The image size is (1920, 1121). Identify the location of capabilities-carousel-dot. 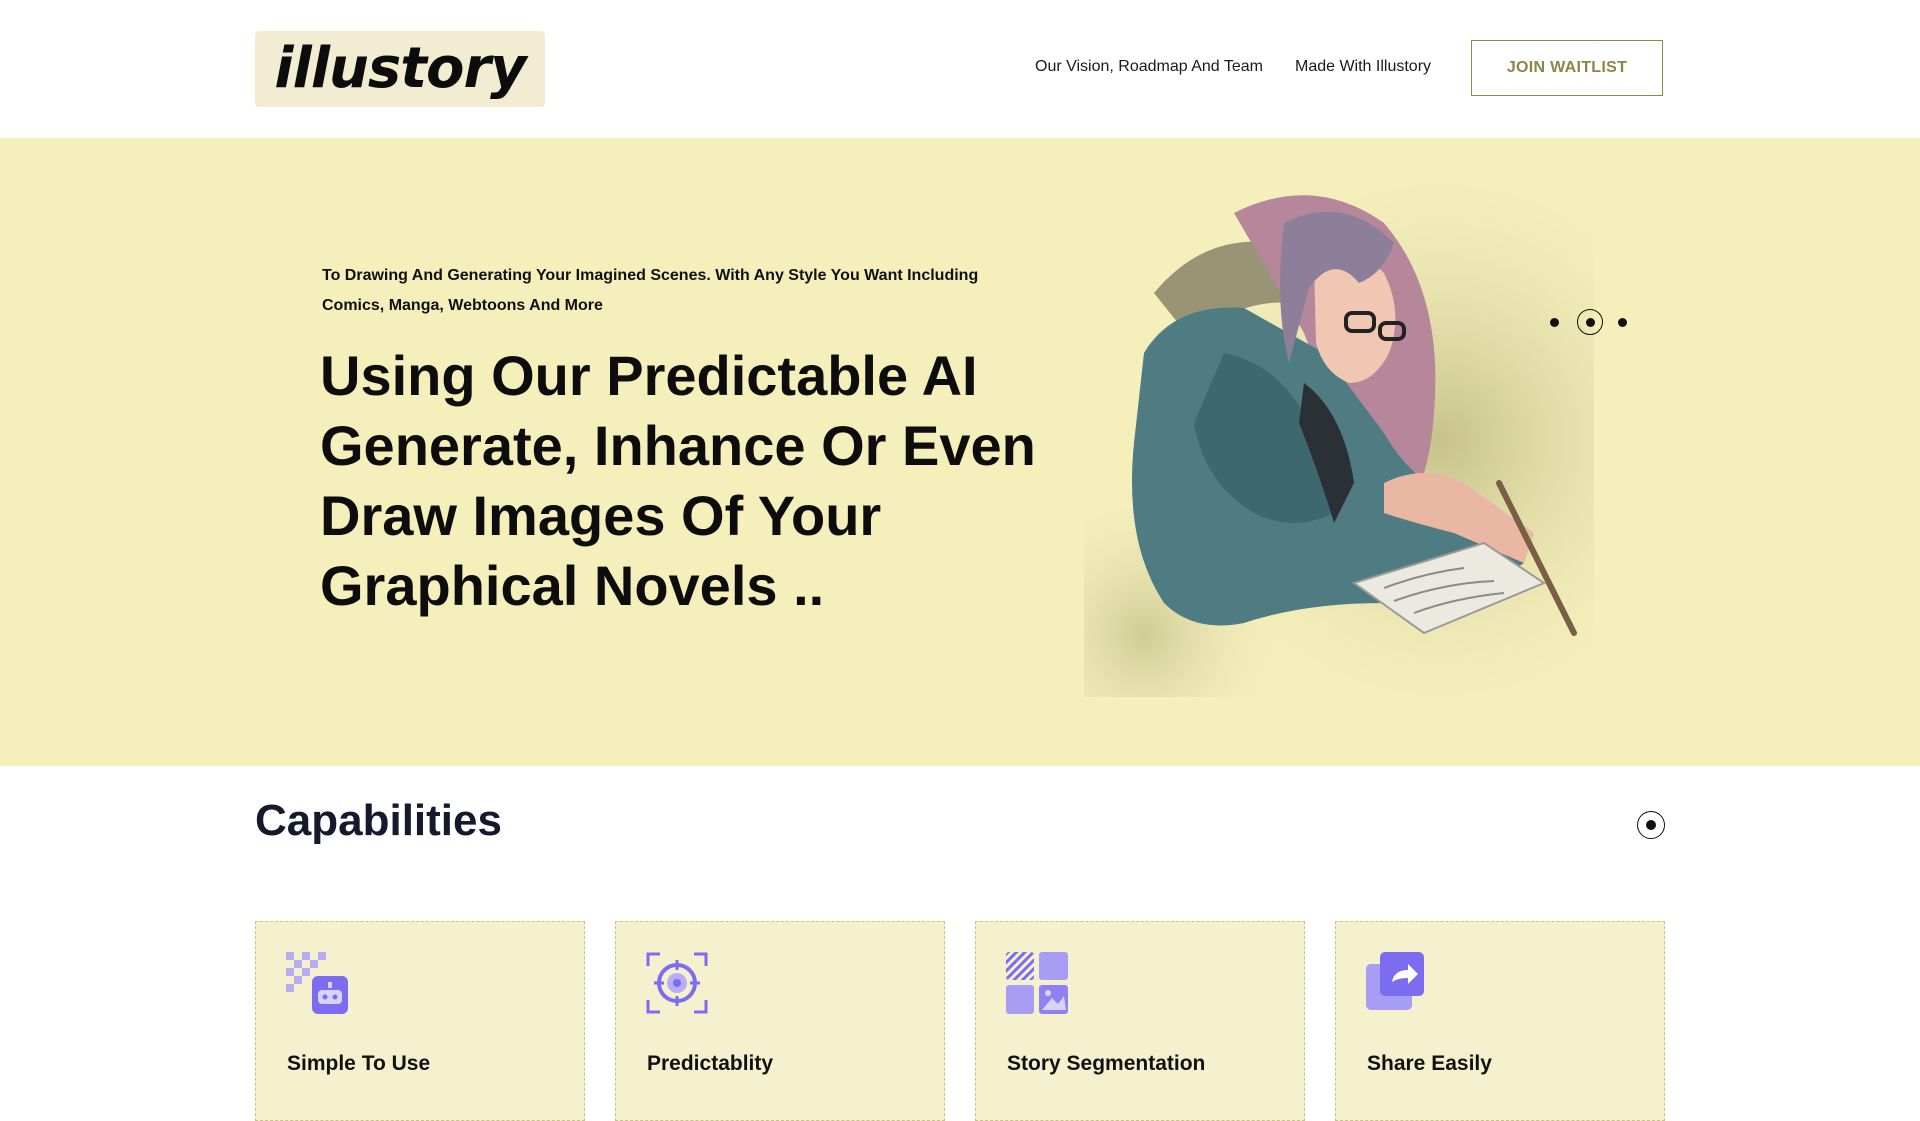
(1651, 825).